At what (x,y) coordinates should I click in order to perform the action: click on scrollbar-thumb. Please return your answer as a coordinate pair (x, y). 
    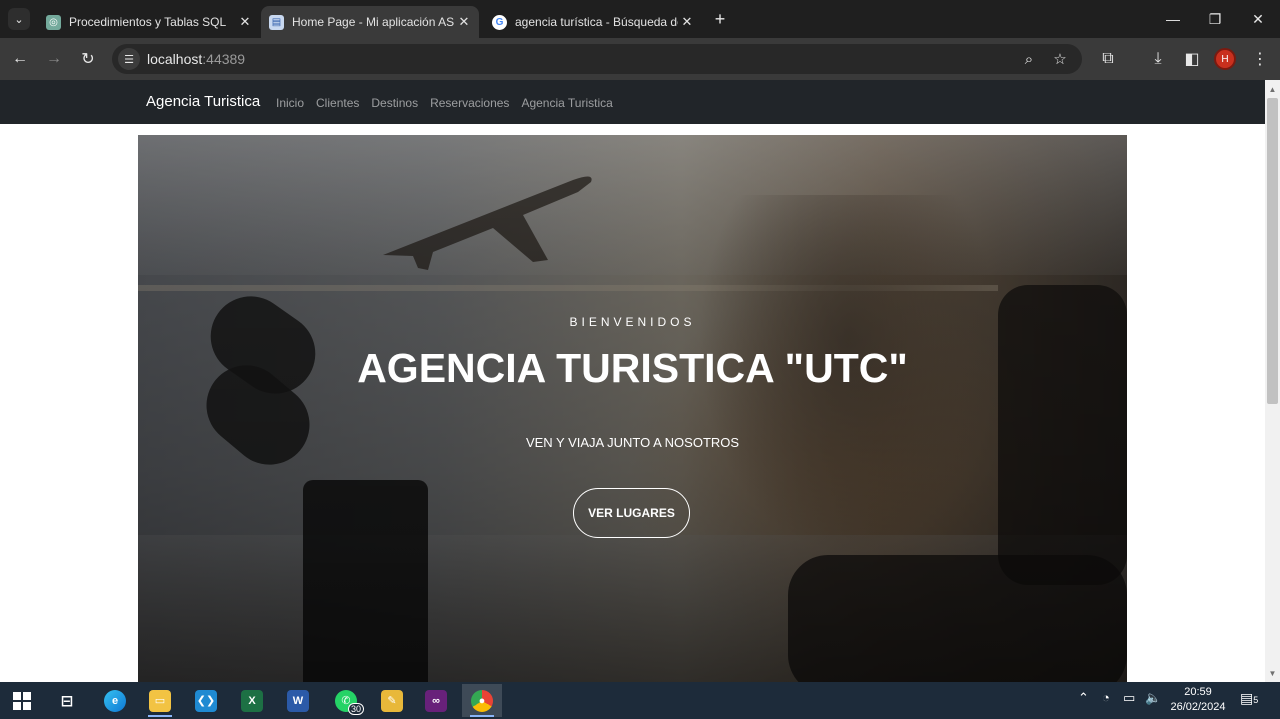
    Looking at the image, I should click on (1272, 251).